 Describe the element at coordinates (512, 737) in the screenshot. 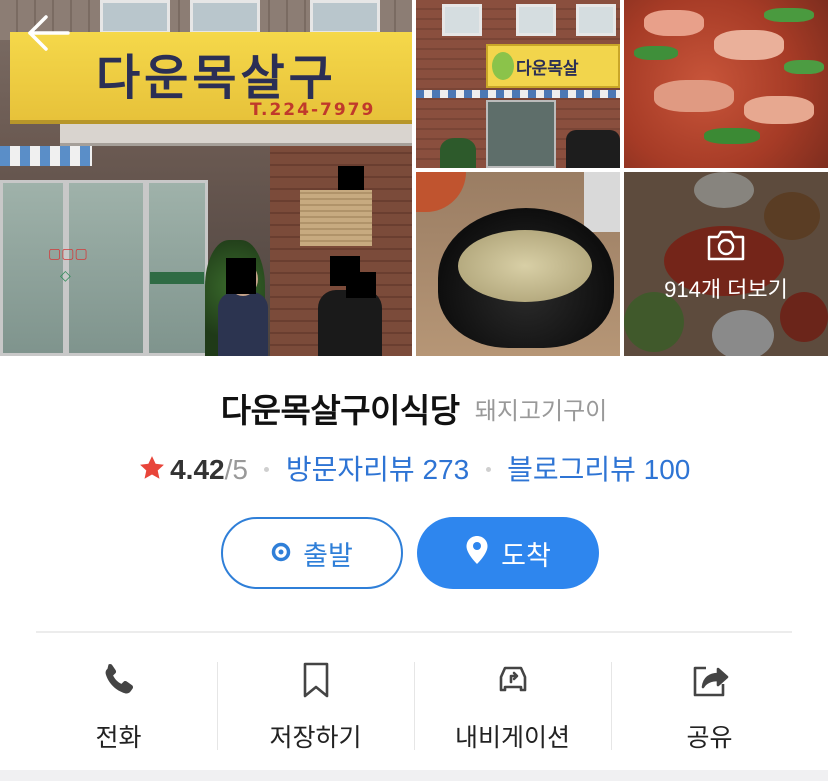

I see `navigation-label: 내비게이션` at that location.